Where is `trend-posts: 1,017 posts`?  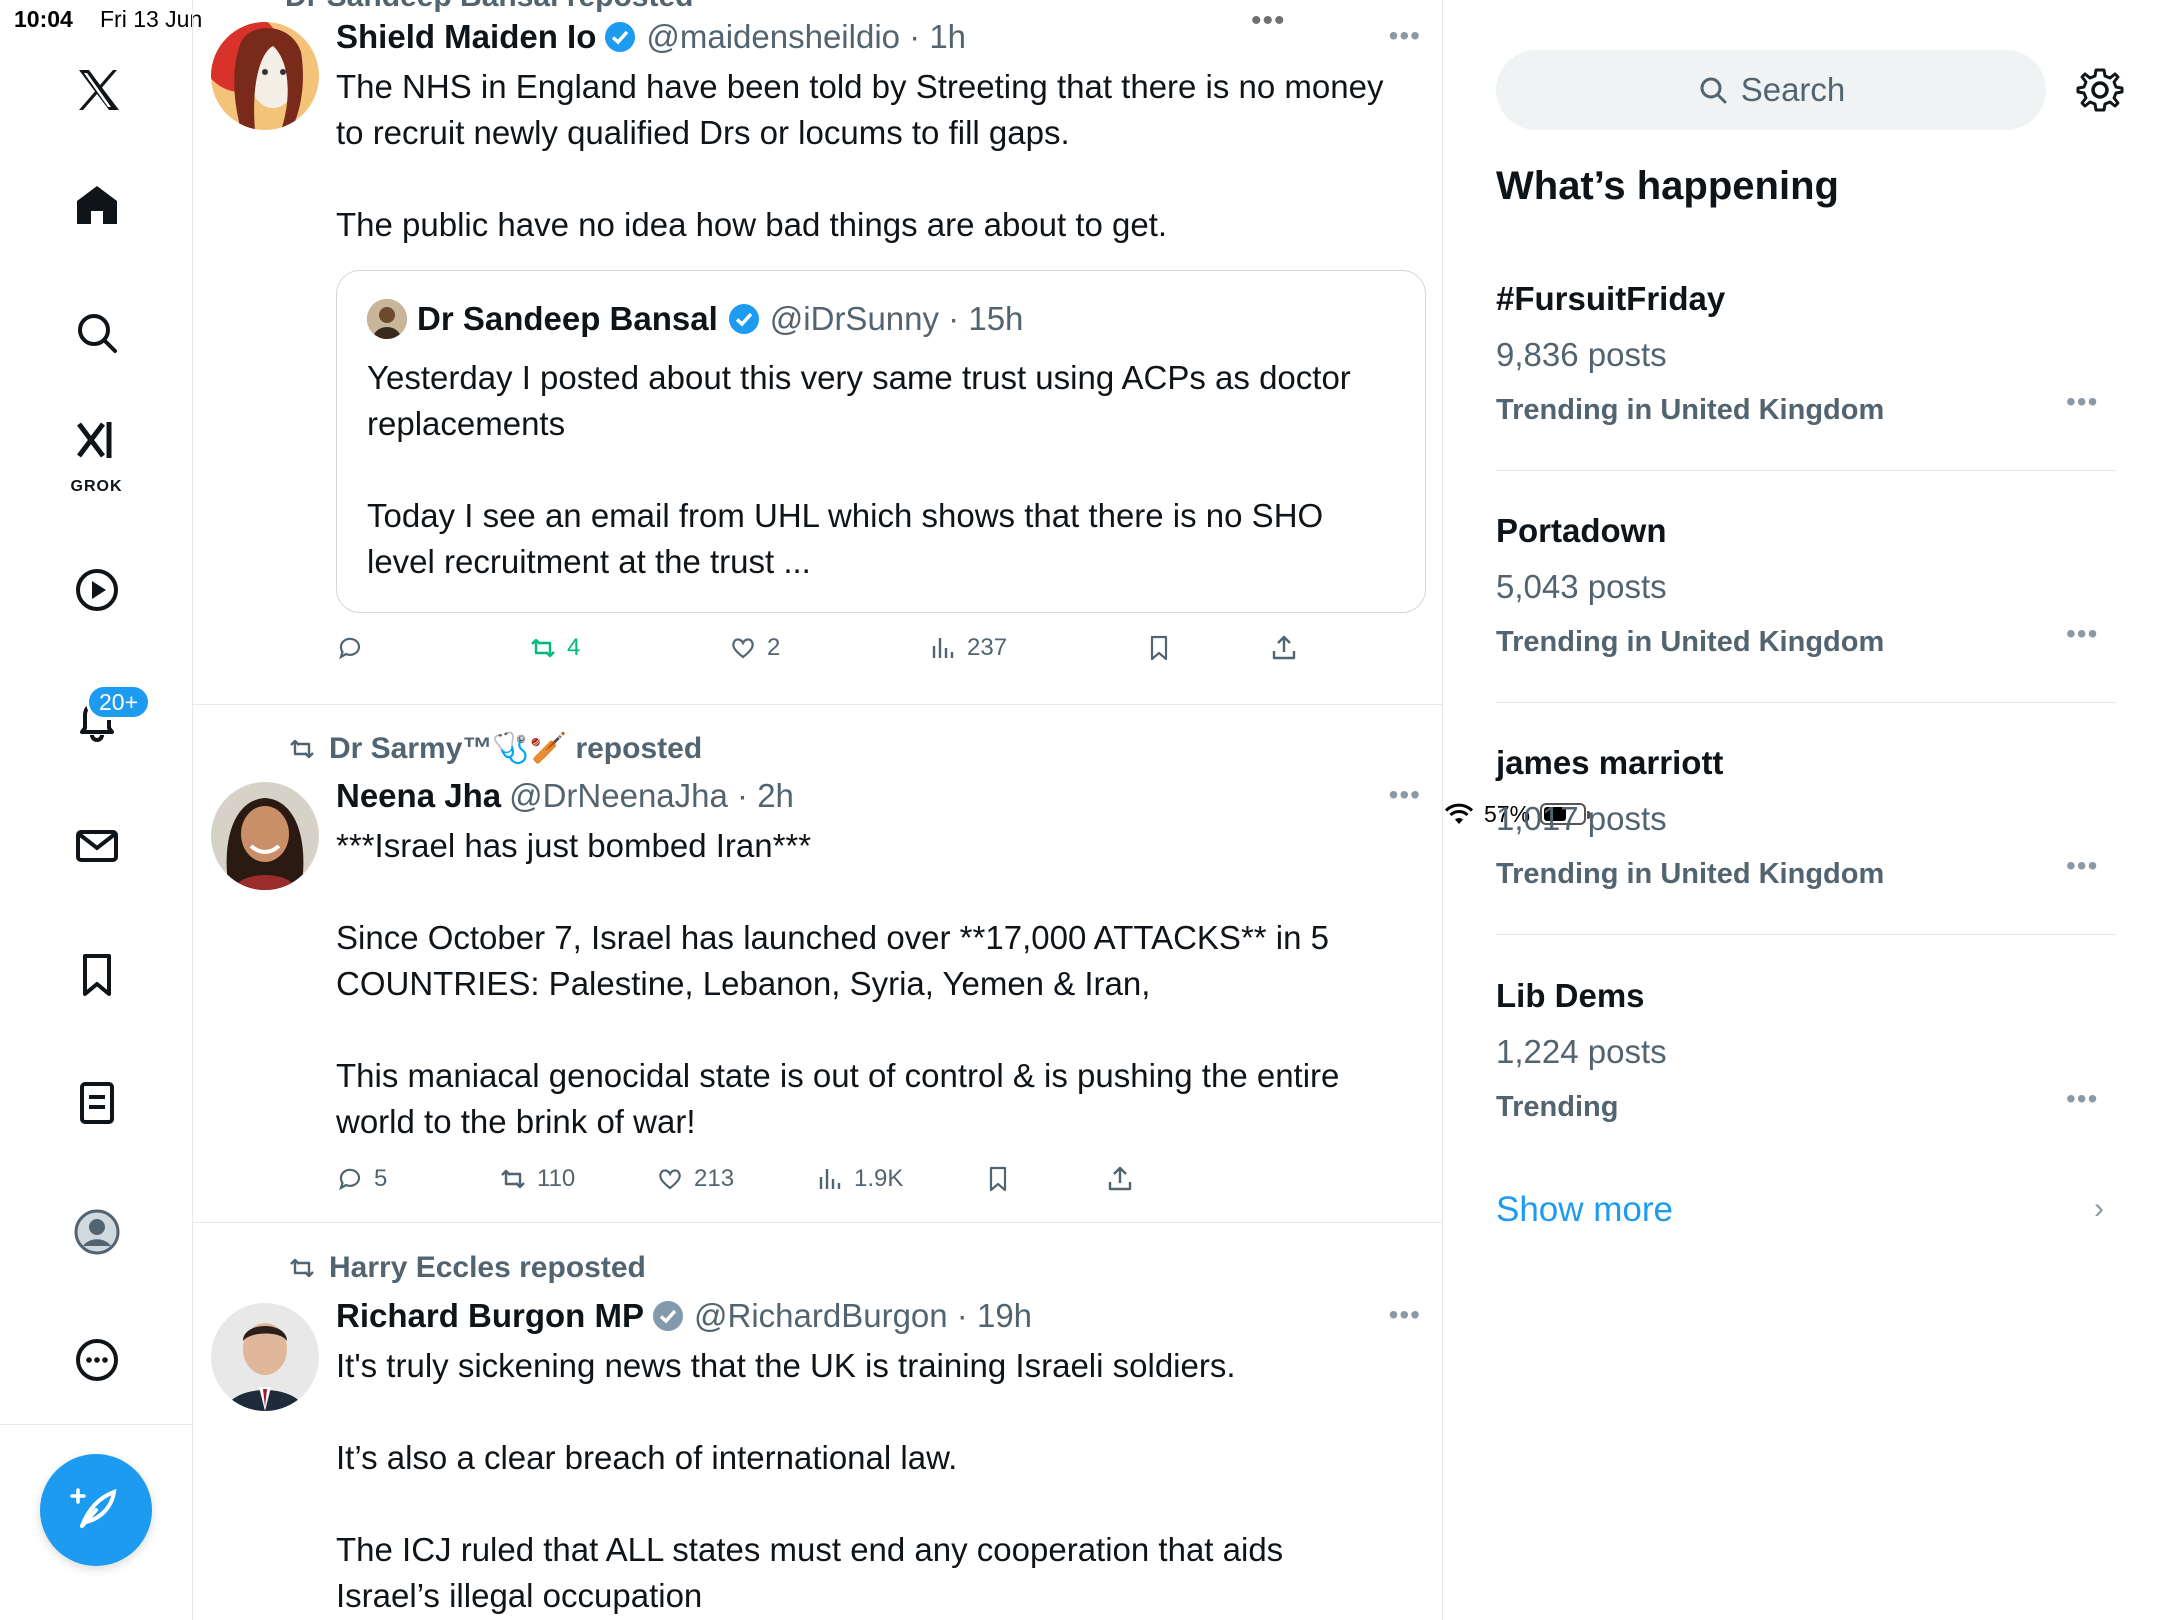 trend-posts: 1,017 posts is located at coordinates (1581, 818).